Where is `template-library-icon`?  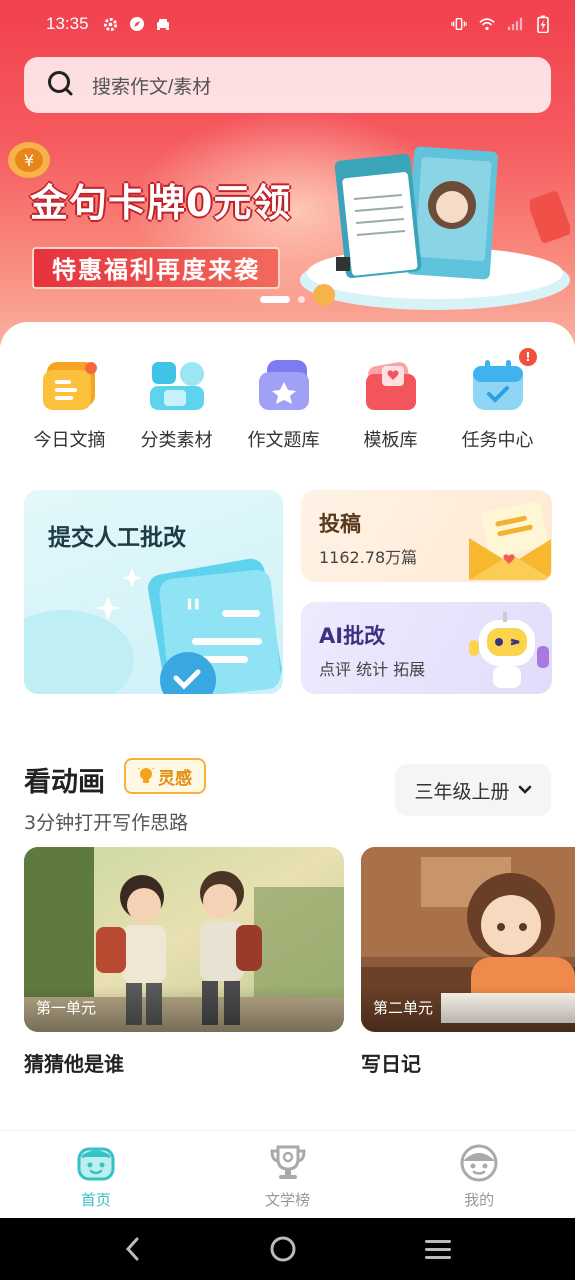 template-library-icon is located at coordinates (390, 386).